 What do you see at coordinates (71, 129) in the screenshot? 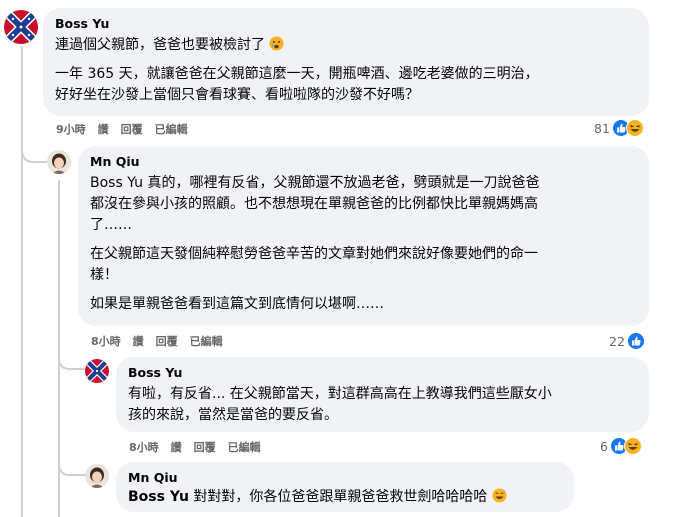
I see `comment-time: 9小時` at bounding box center [71, 129].